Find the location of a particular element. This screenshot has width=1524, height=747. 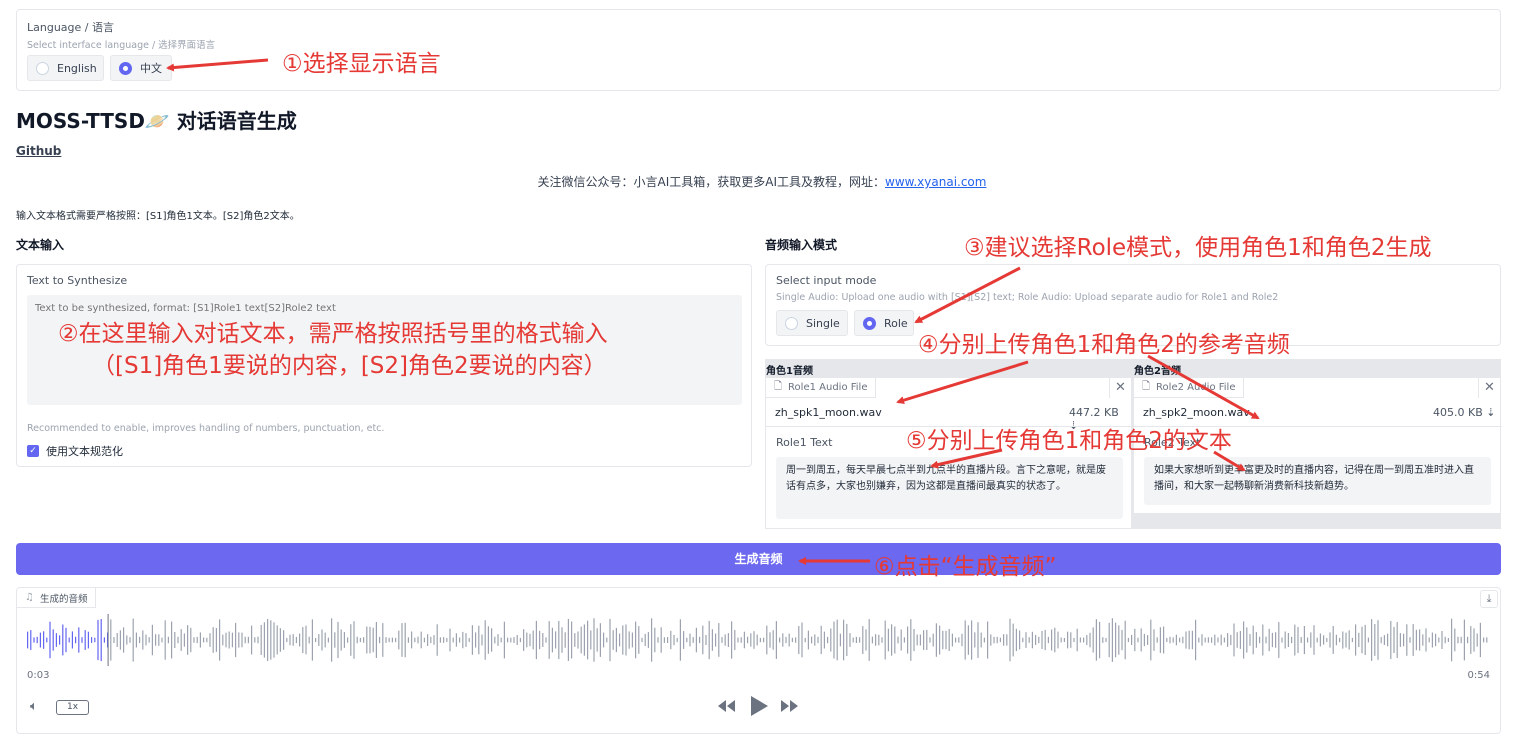

audio-waveform is located at coordinates (759, 640).